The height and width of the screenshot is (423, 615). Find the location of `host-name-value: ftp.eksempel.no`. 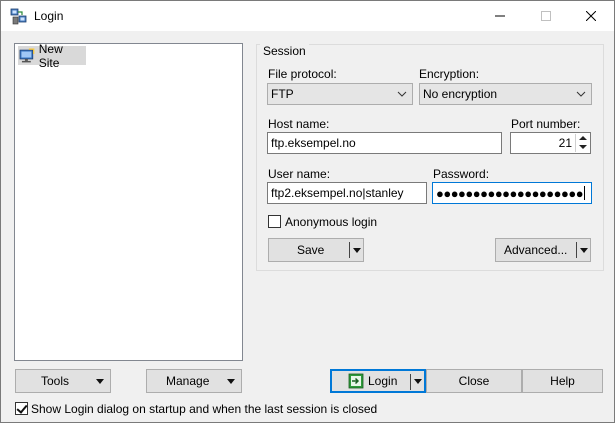

host-name-value: ftp.eksempel.no is located at coordinates (313, 143).